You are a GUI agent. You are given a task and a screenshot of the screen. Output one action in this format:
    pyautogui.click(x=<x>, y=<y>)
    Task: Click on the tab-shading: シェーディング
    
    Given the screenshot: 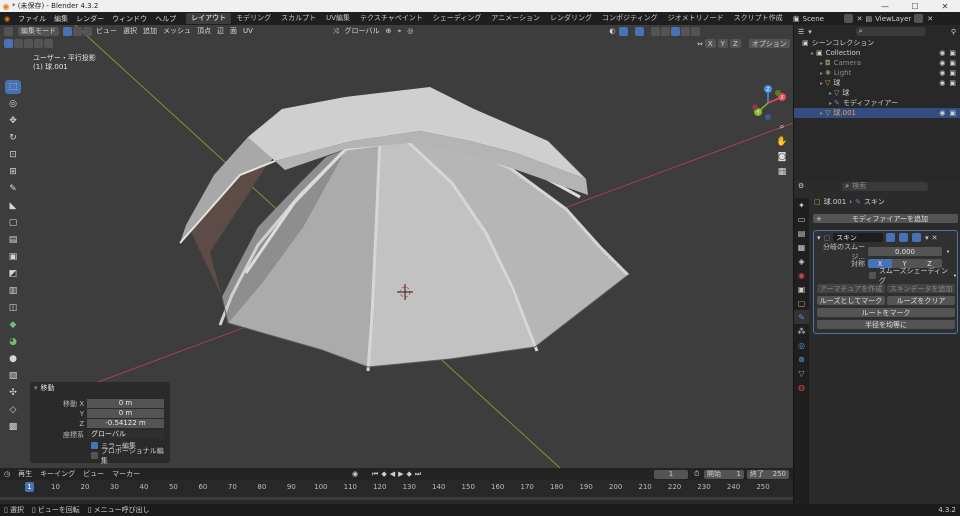 What is the action you would take?
    pyautogui.click(x=457, y=18)
    